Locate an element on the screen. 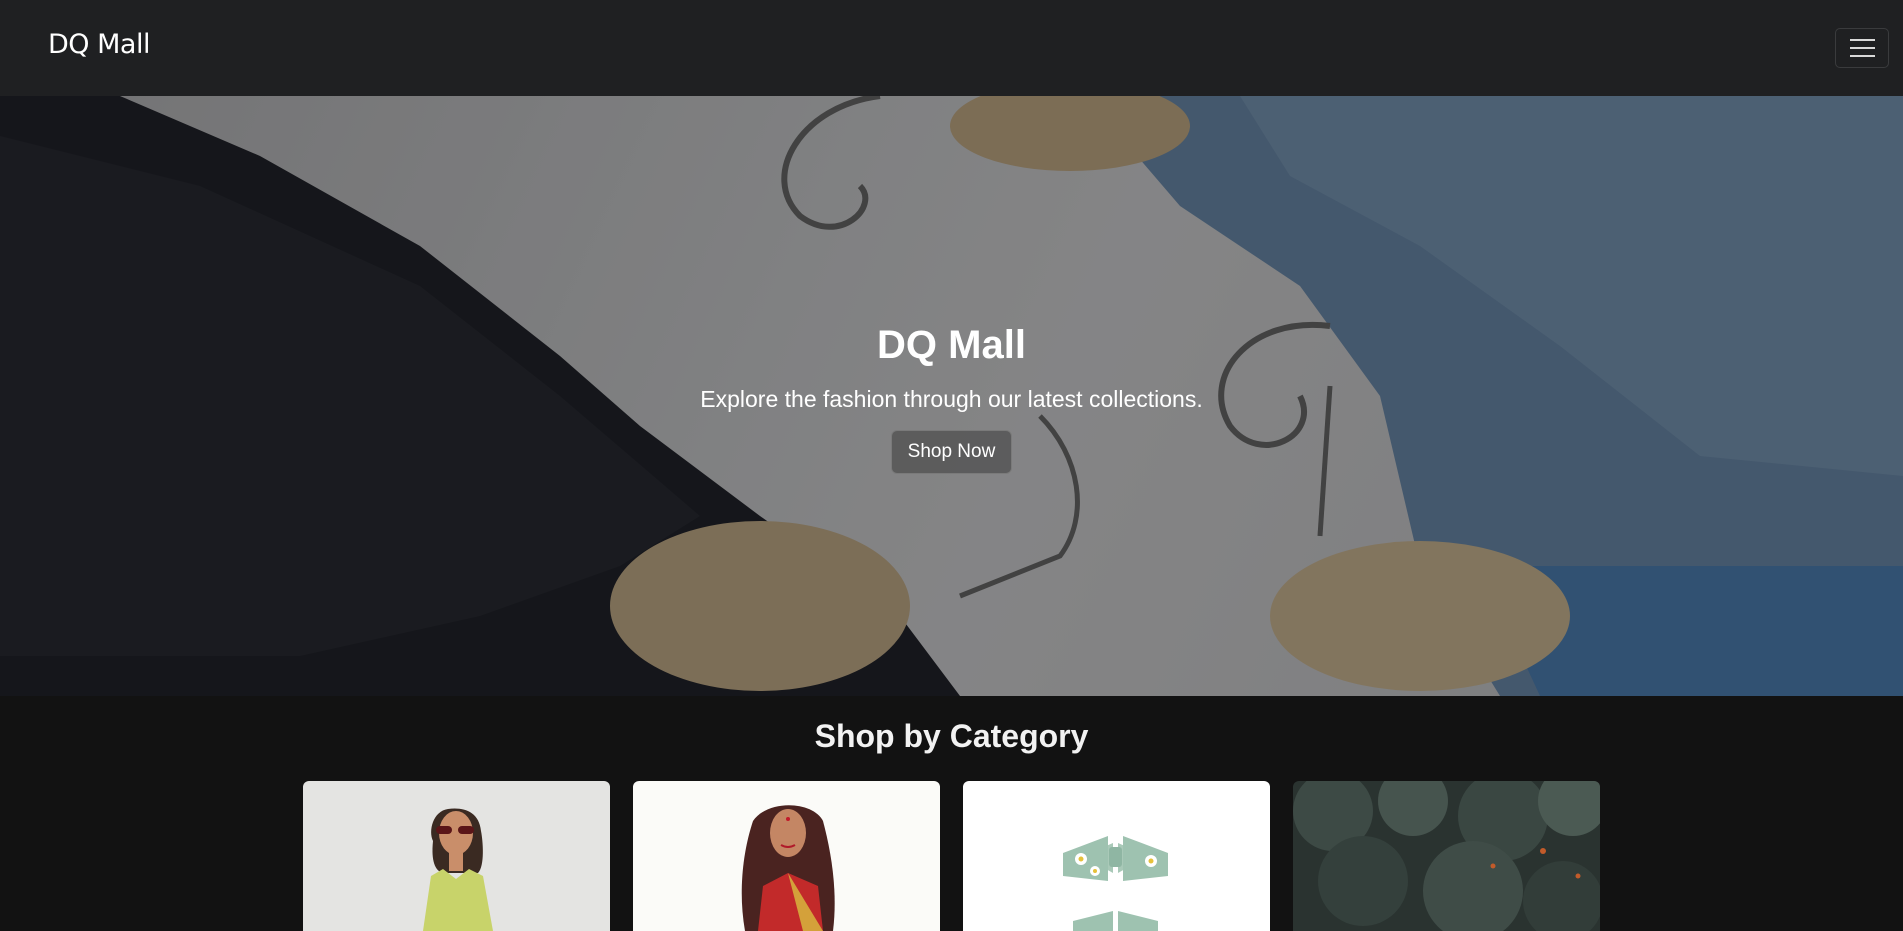 The height and width of the screenshot is (931, 1903). hamburger-menu-icon is located at coordinates (1862, 40).